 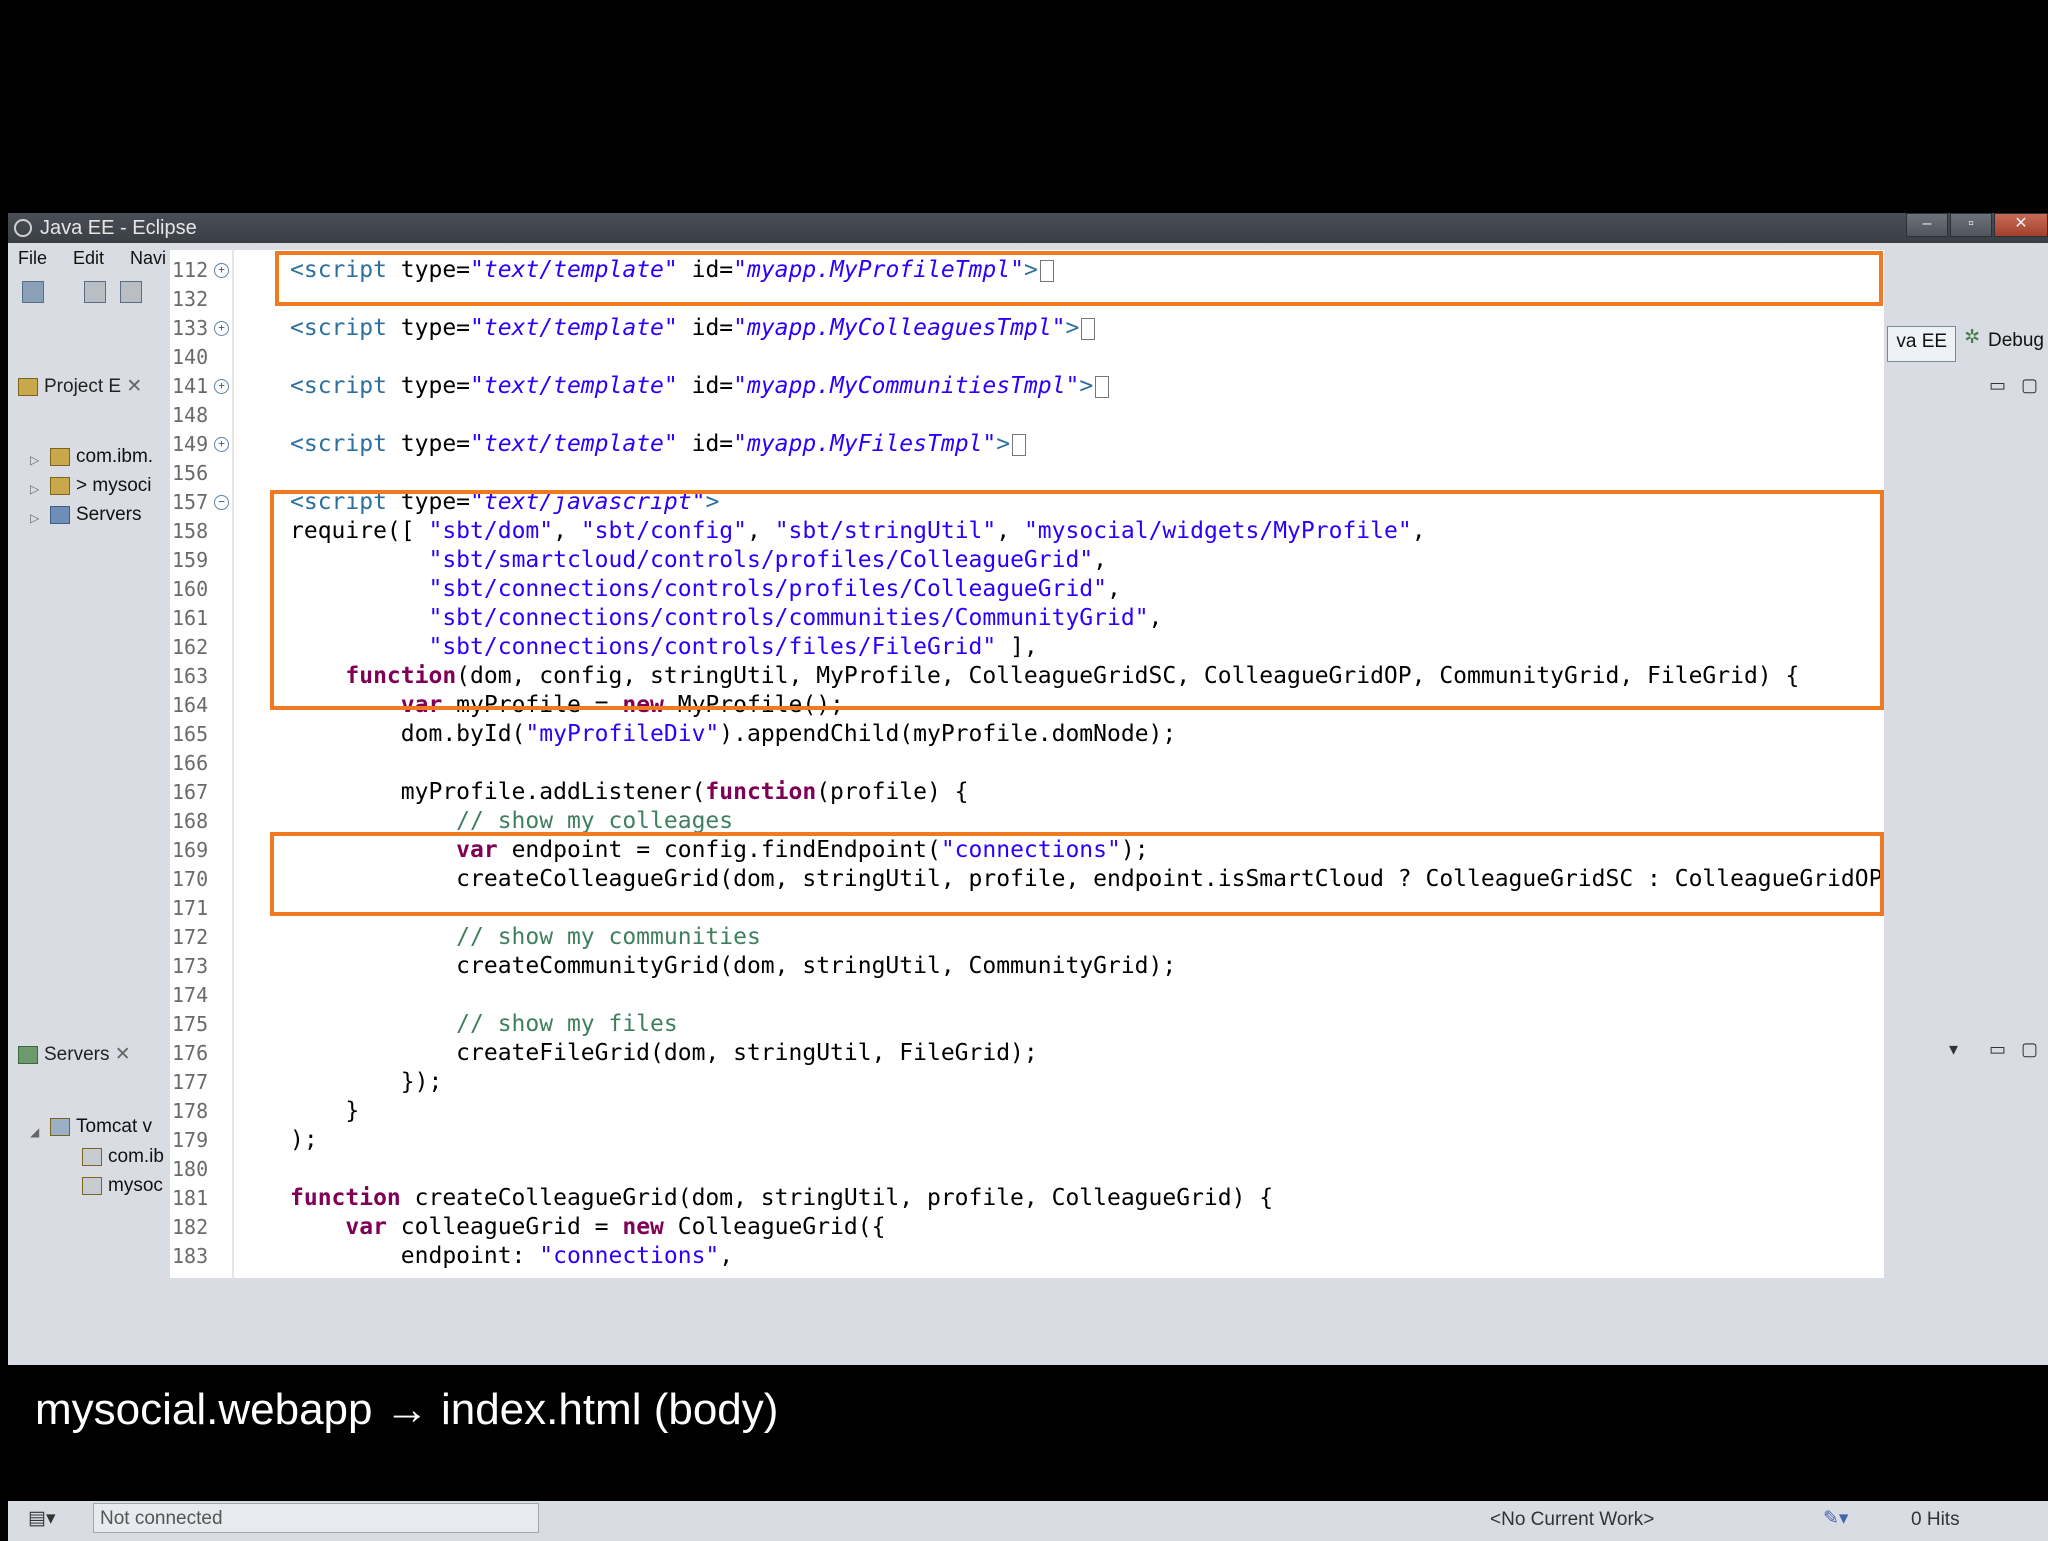 I want to click on line-number: 182, so click(x=190, y=1227).